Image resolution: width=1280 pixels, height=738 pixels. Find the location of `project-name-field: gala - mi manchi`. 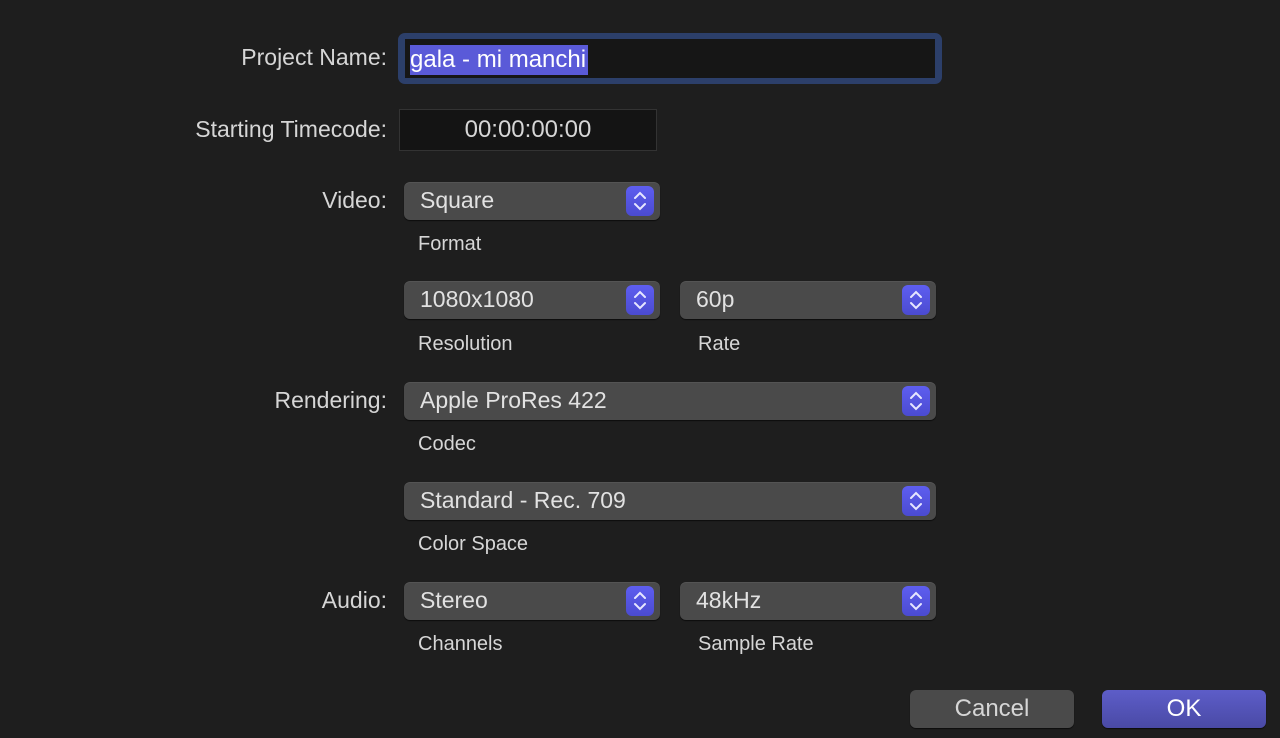

project-name-field: gala - mi manchi is located at coordinates (670, 58).